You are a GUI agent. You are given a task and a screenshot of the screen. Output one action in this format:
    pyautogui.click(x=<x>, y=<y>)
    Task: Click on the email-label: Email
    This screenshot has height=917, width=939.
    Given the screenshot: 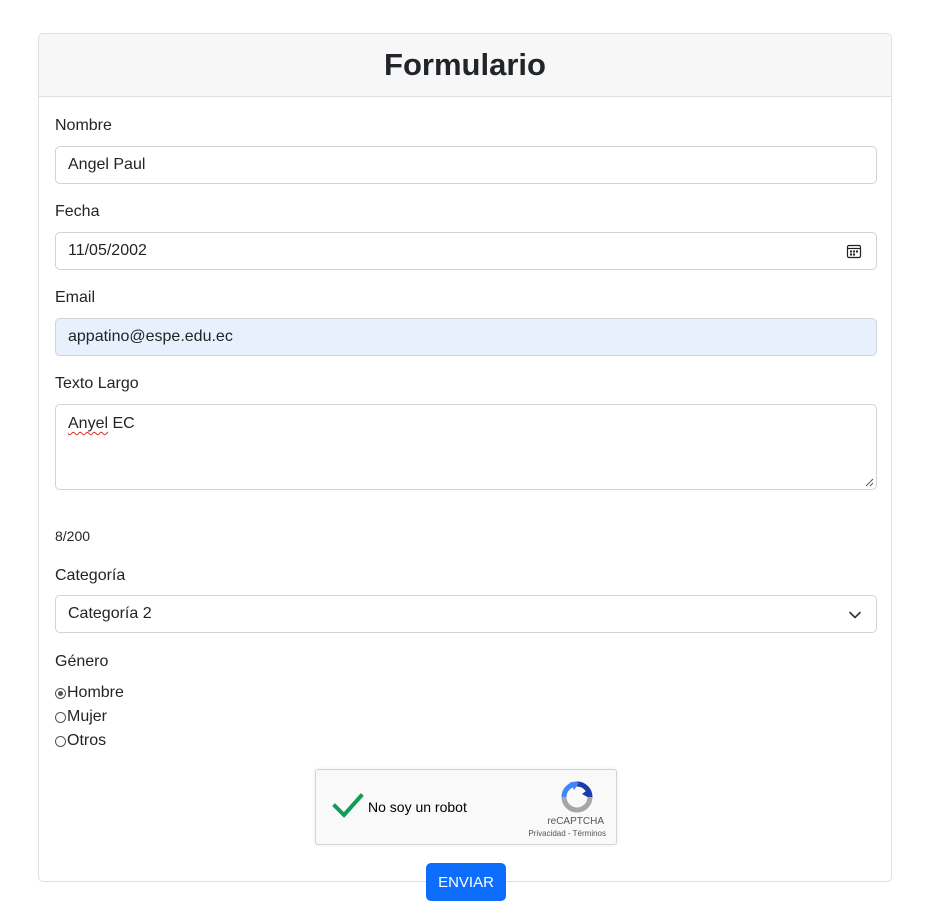 What is the action you would take?
    pyautogui.click(x=75, y=297)
    